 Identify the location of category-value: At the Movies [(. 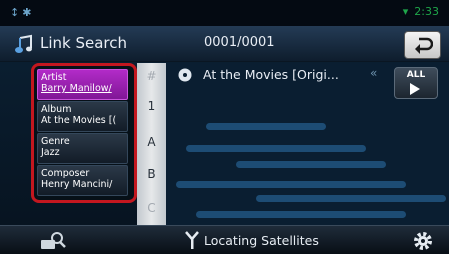
(79, 120).